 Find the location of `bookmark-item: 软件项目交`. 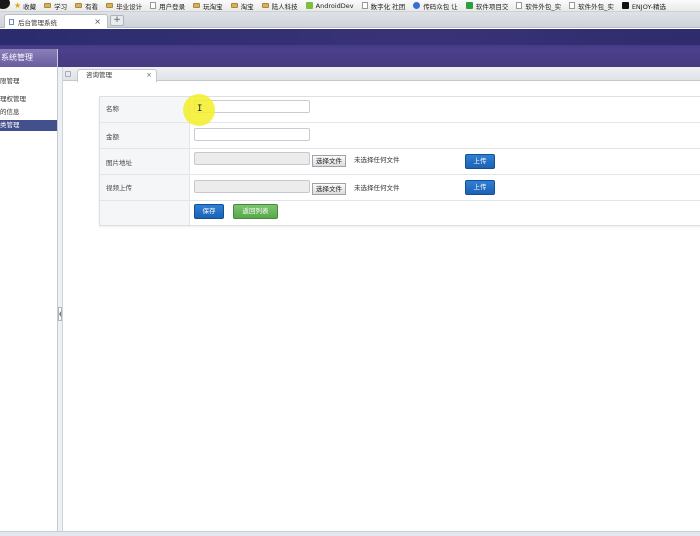

bookmark-item: 软件项目交 is located at coordinates (486, 6).